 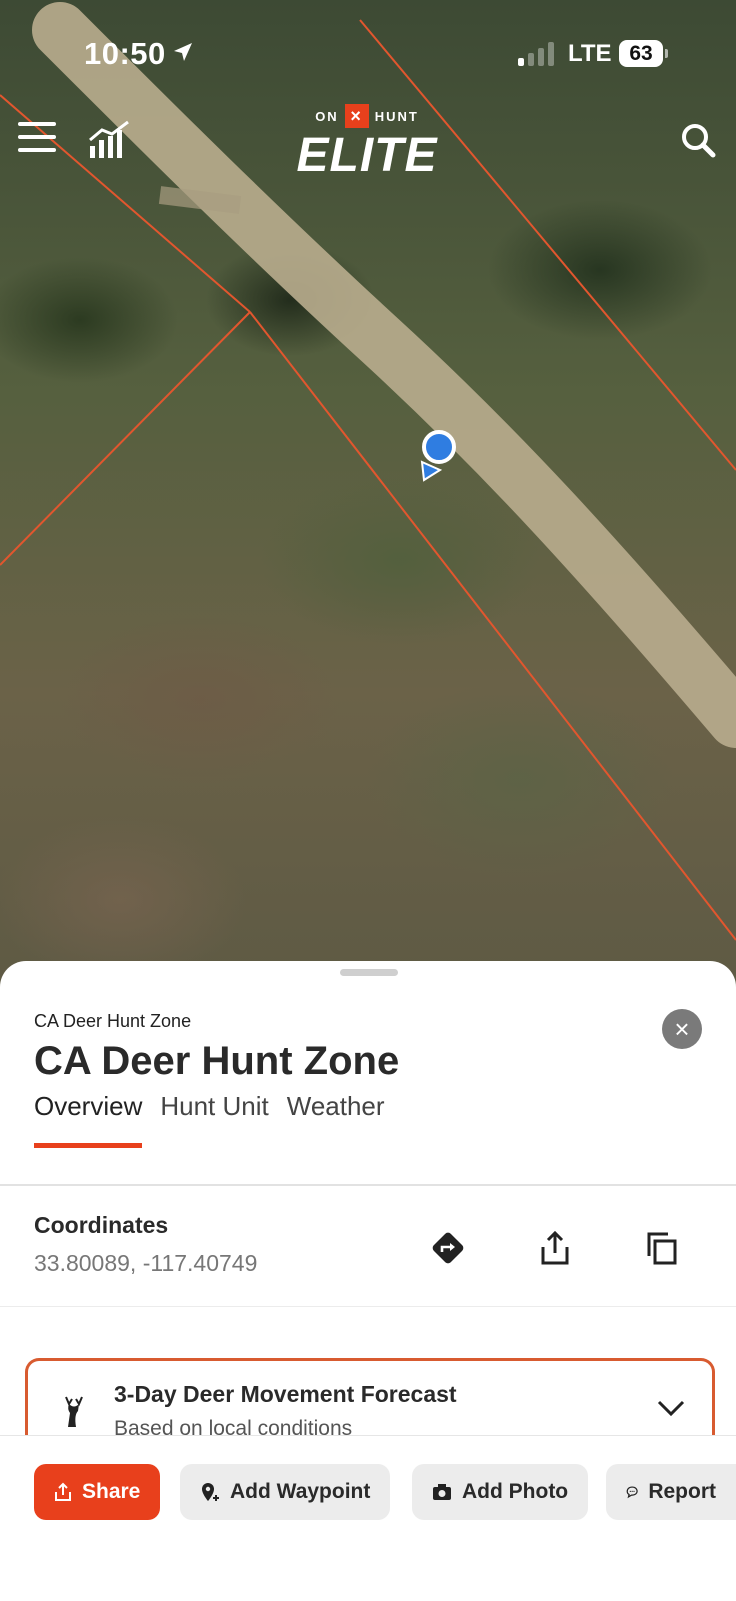 I want to click on road-spur, so click(x=200, y=200).